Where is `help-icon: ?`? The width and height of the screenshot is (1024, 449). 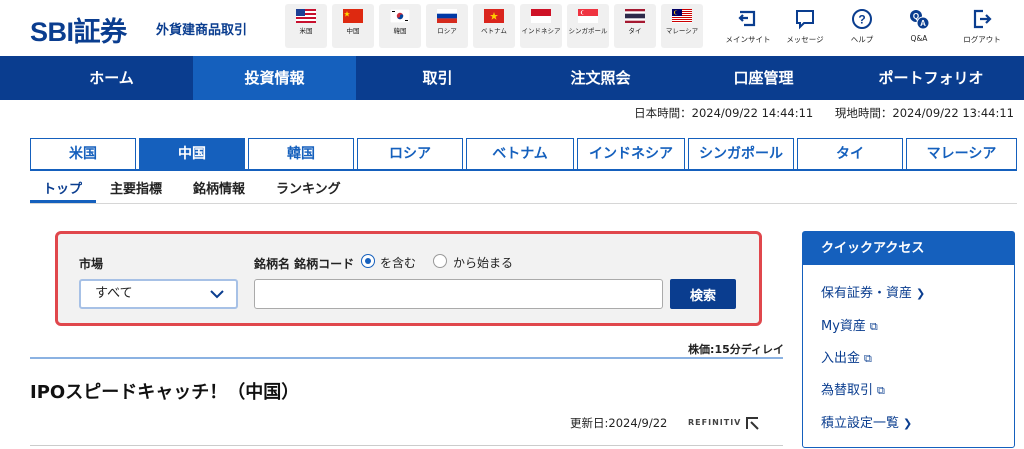
help-icon: ? is located at coordinates (862, 19).